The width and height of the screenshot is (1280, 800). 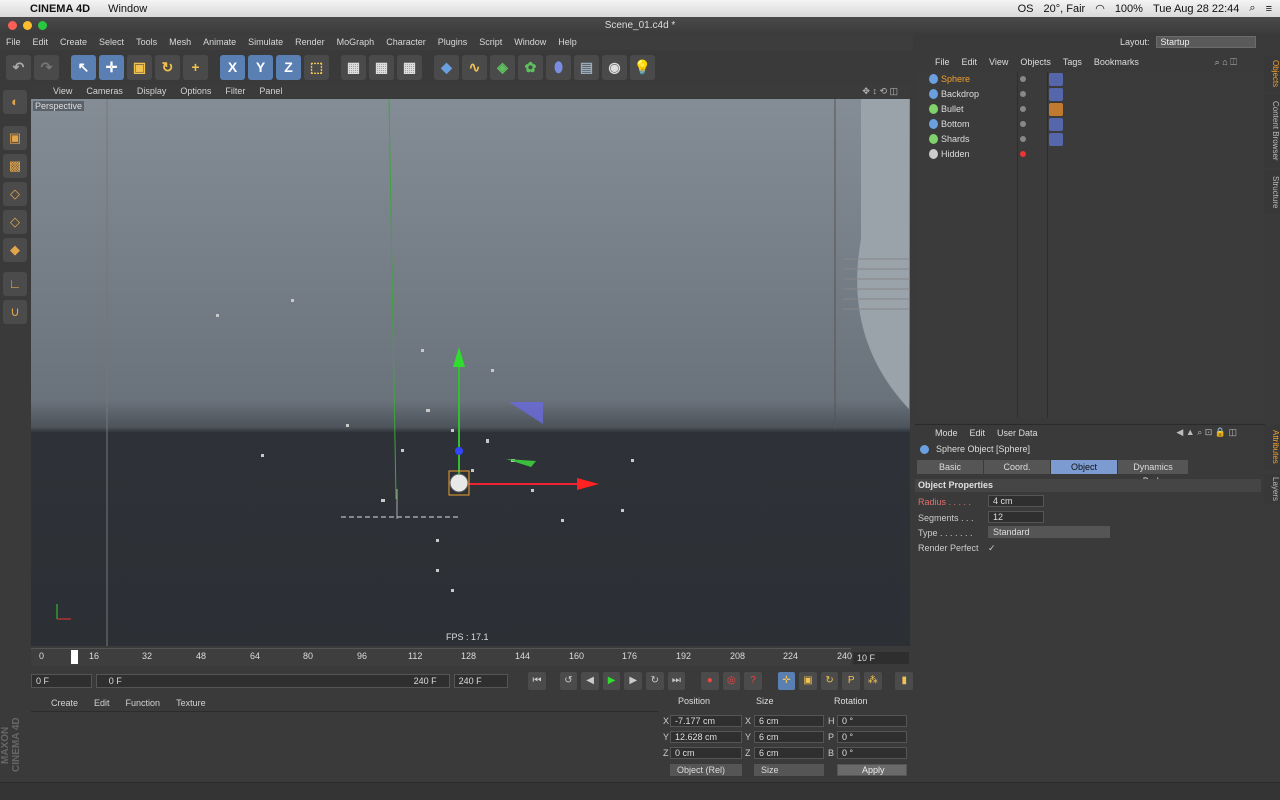 What do you see at coordinates (586, 67) in the screenshot?
I see `floor-icon: ▤` at bounding box center [586, 67].